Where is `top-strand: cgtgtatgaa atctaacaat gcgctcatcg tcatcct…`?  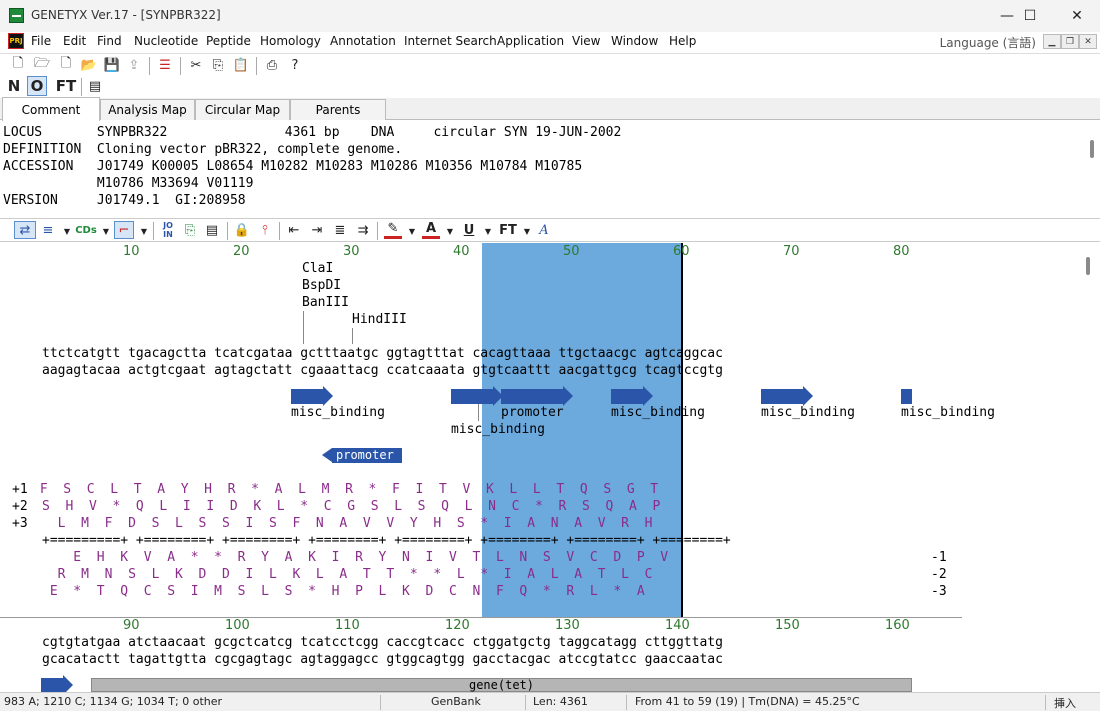
top-strand: cgtgtatgaa atctaacaat gcgctcatcg tcatcct… is located at coordinates (382, 642).